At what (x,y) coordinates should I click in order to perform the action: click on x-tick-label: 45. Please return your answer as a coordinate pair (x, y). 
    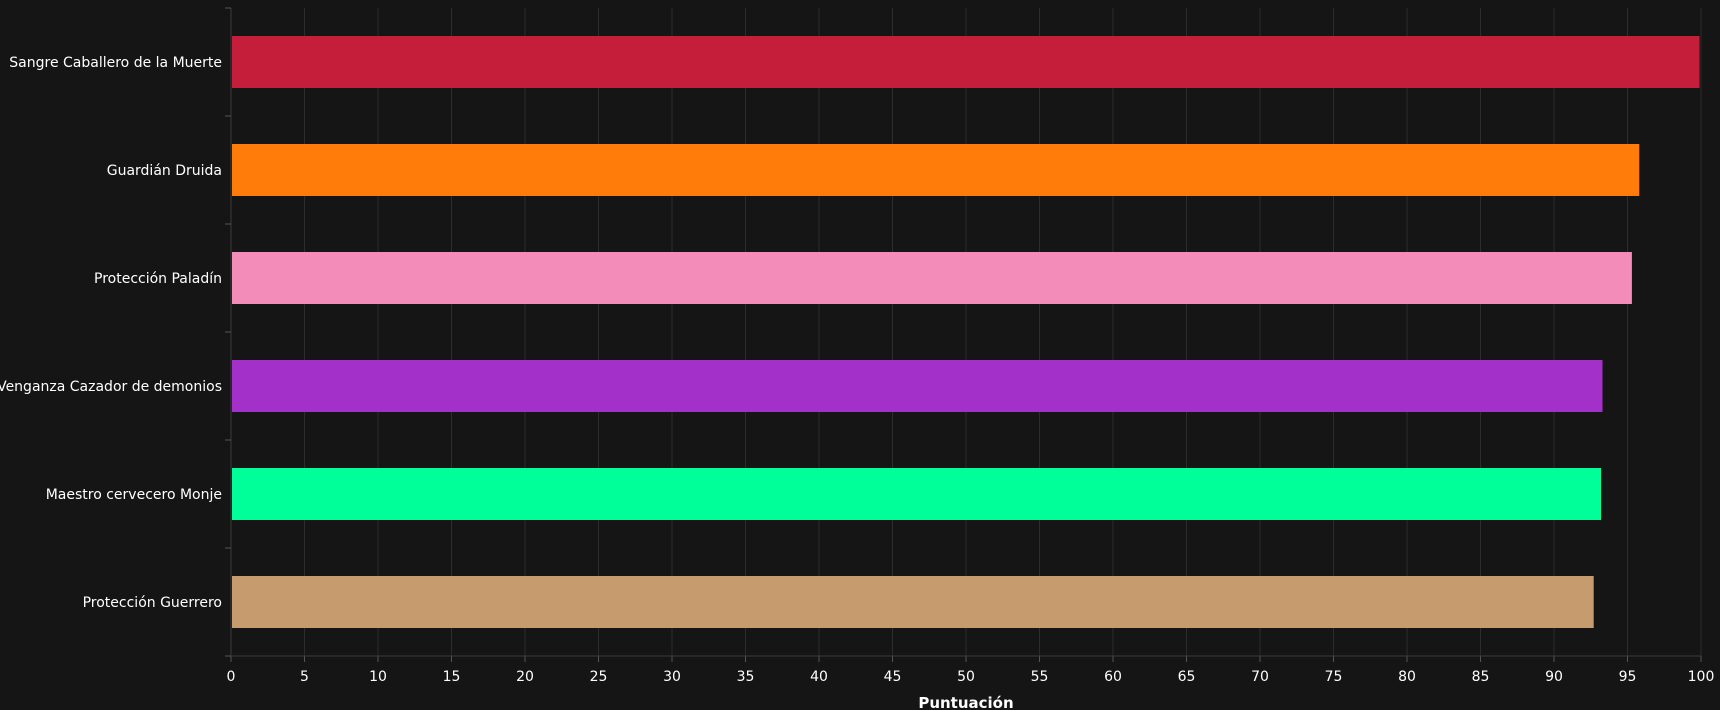
    Looking at the image, I should click on (893, 677).